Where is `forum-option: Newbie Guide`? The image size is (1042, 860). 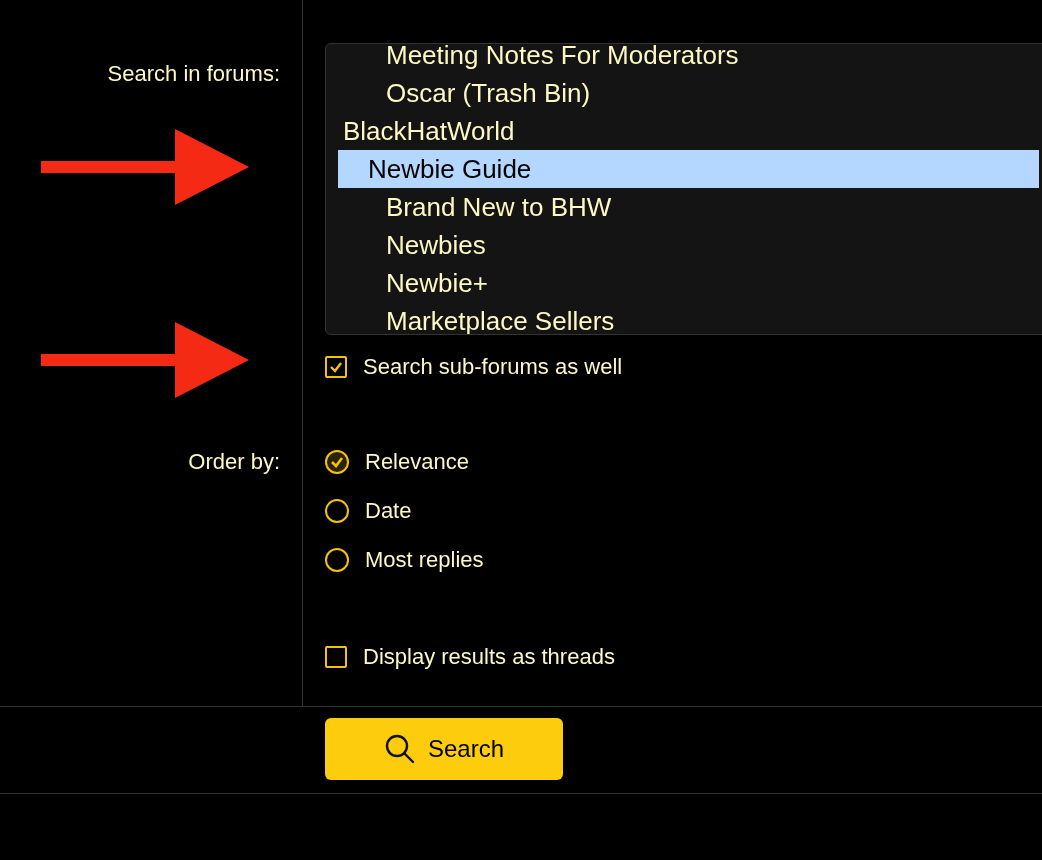 forum-option: Newbie Guide is located at coordinates (688, 169).